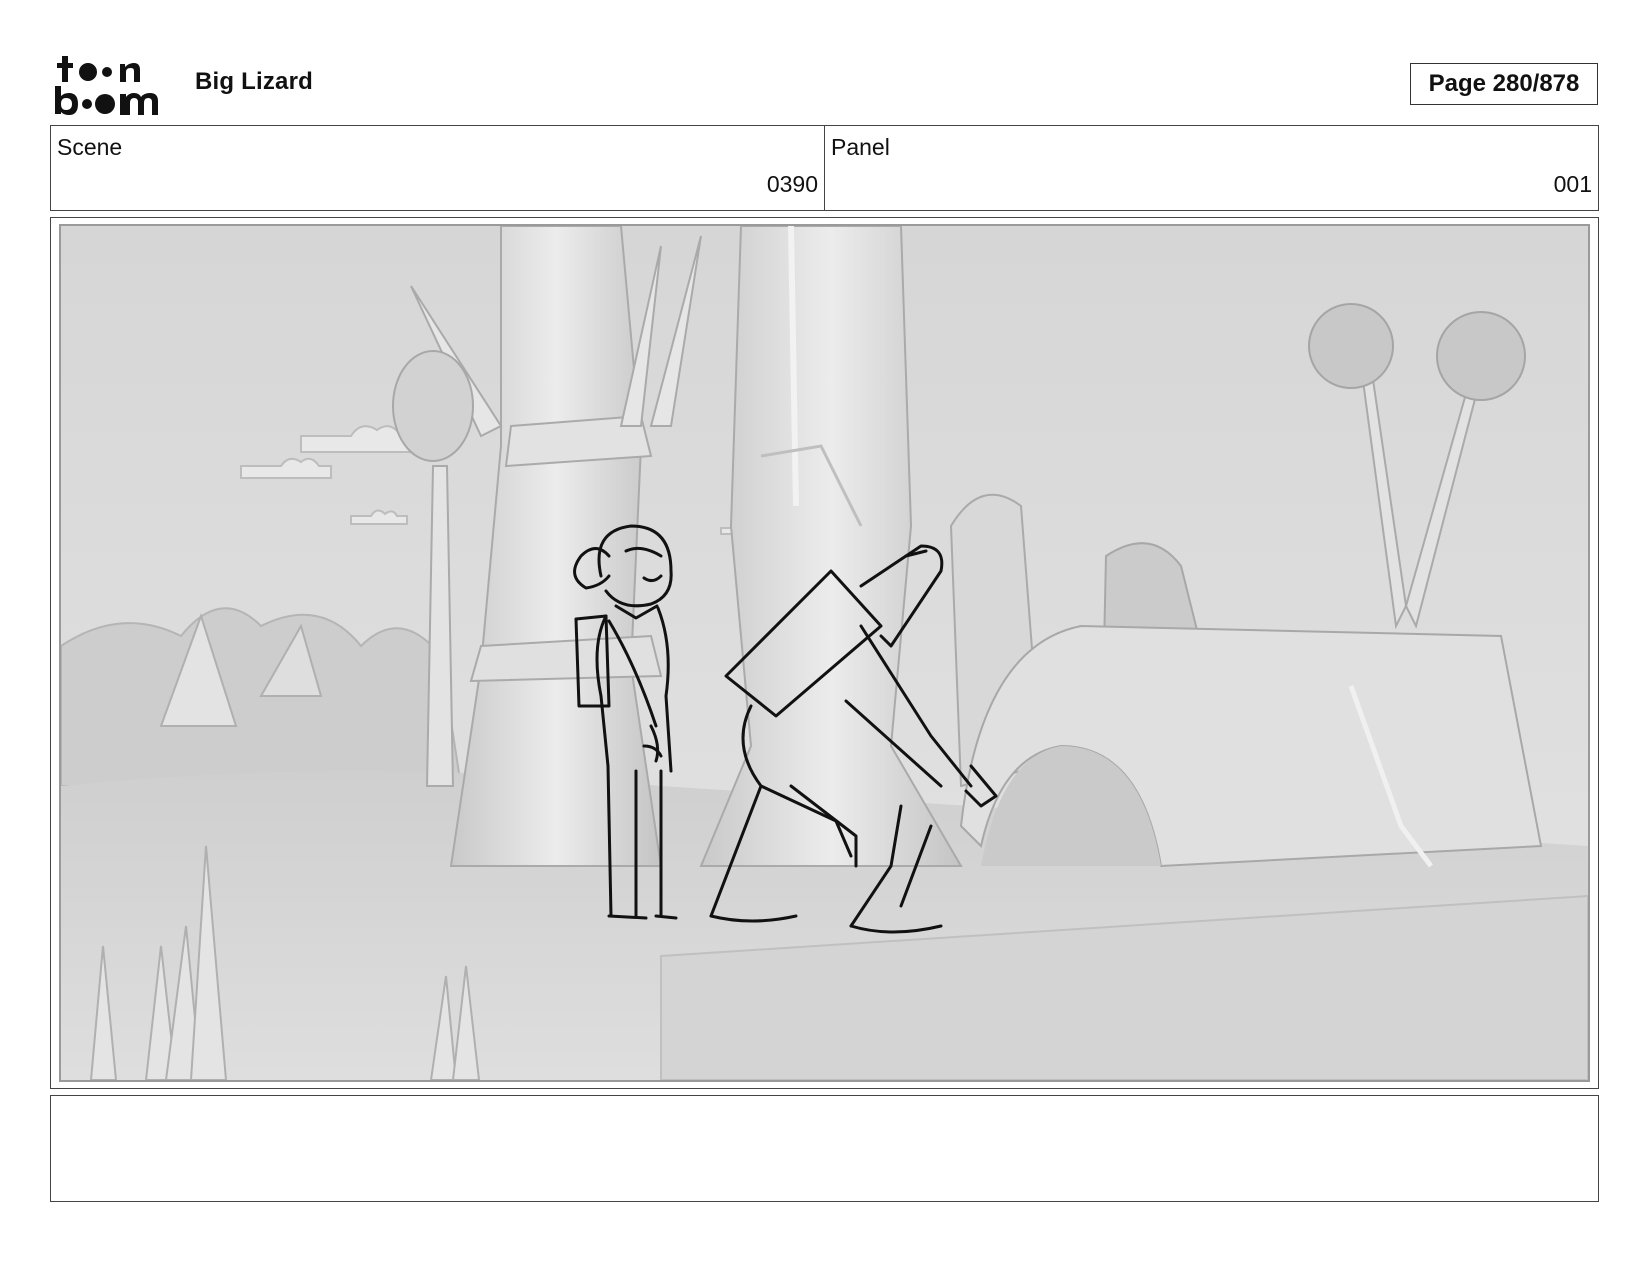 The width and height of the screenshot is (1650, 1275). What do you see at coordinates (860, 147) in the screenshot?
I see `panel-label: Panel` at bounding box center [860, 147].